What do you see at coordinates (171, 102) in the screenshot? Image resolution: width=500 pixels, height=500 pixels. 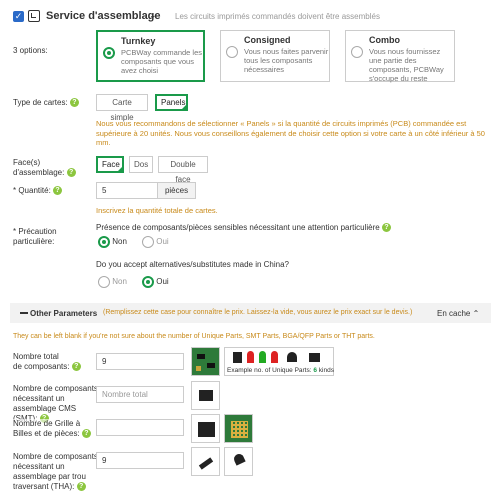 I see `board-type-panels: Panels` at bounding box center [171, 102].